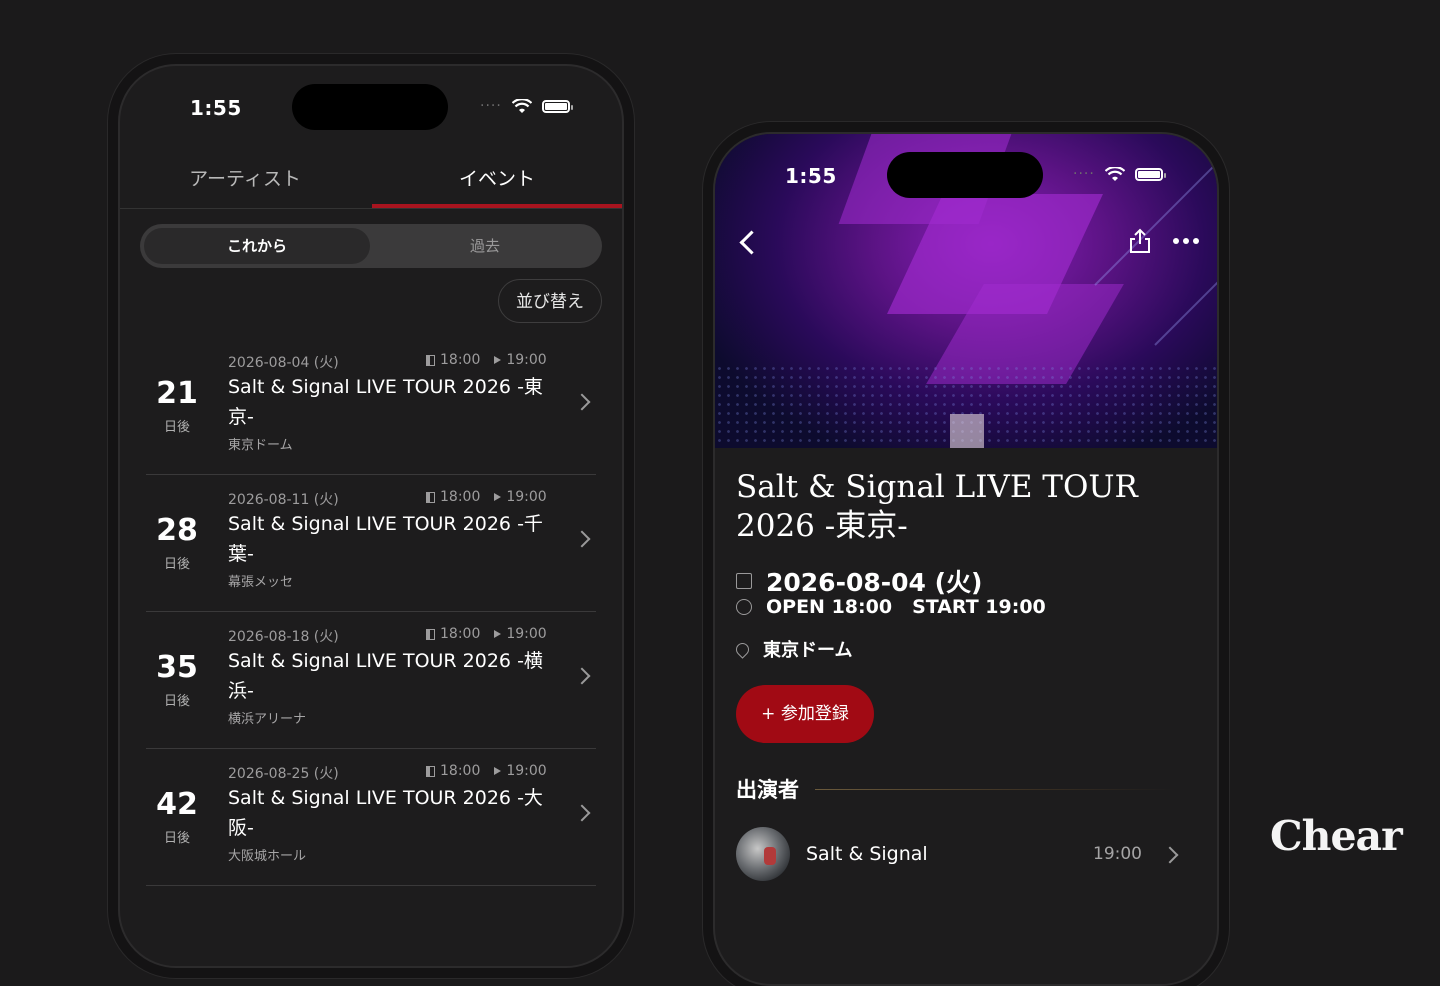 The height and width of the screenshot is (986, 1440). I want to click on event-title: Salt & Signal LIVE TOUR 2026 -大阪-, so click(385, 813).